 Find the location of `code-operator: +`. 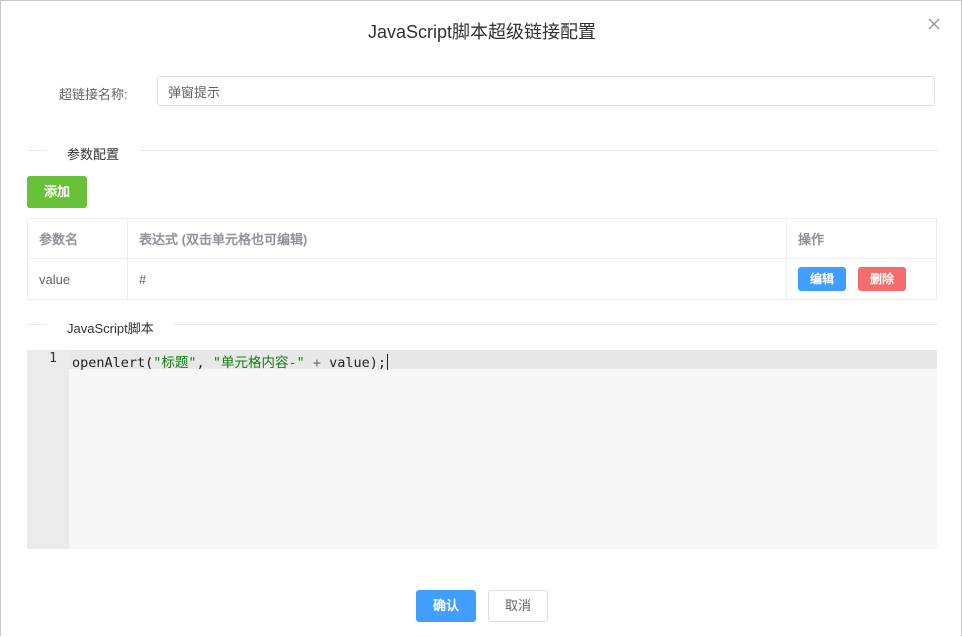

code-operator: + is located at coordinates (317, 363).